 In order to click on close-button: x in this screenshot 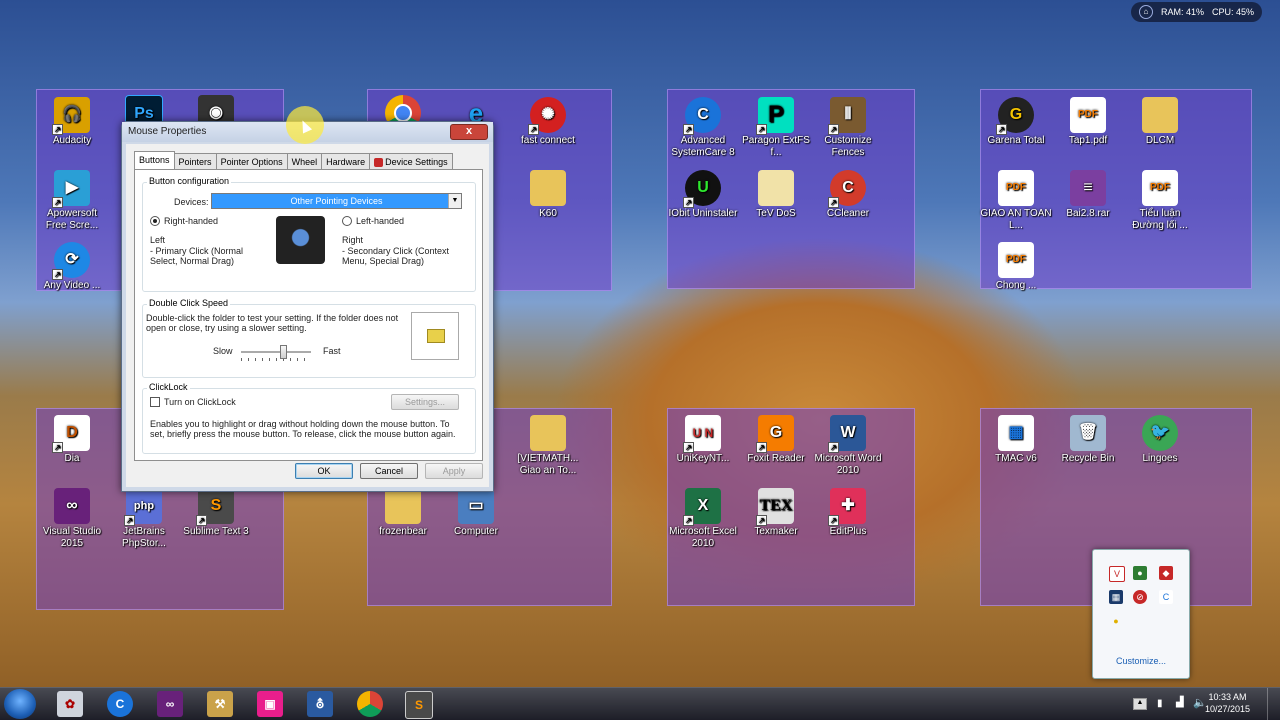, I will do `click(469, 132)`.